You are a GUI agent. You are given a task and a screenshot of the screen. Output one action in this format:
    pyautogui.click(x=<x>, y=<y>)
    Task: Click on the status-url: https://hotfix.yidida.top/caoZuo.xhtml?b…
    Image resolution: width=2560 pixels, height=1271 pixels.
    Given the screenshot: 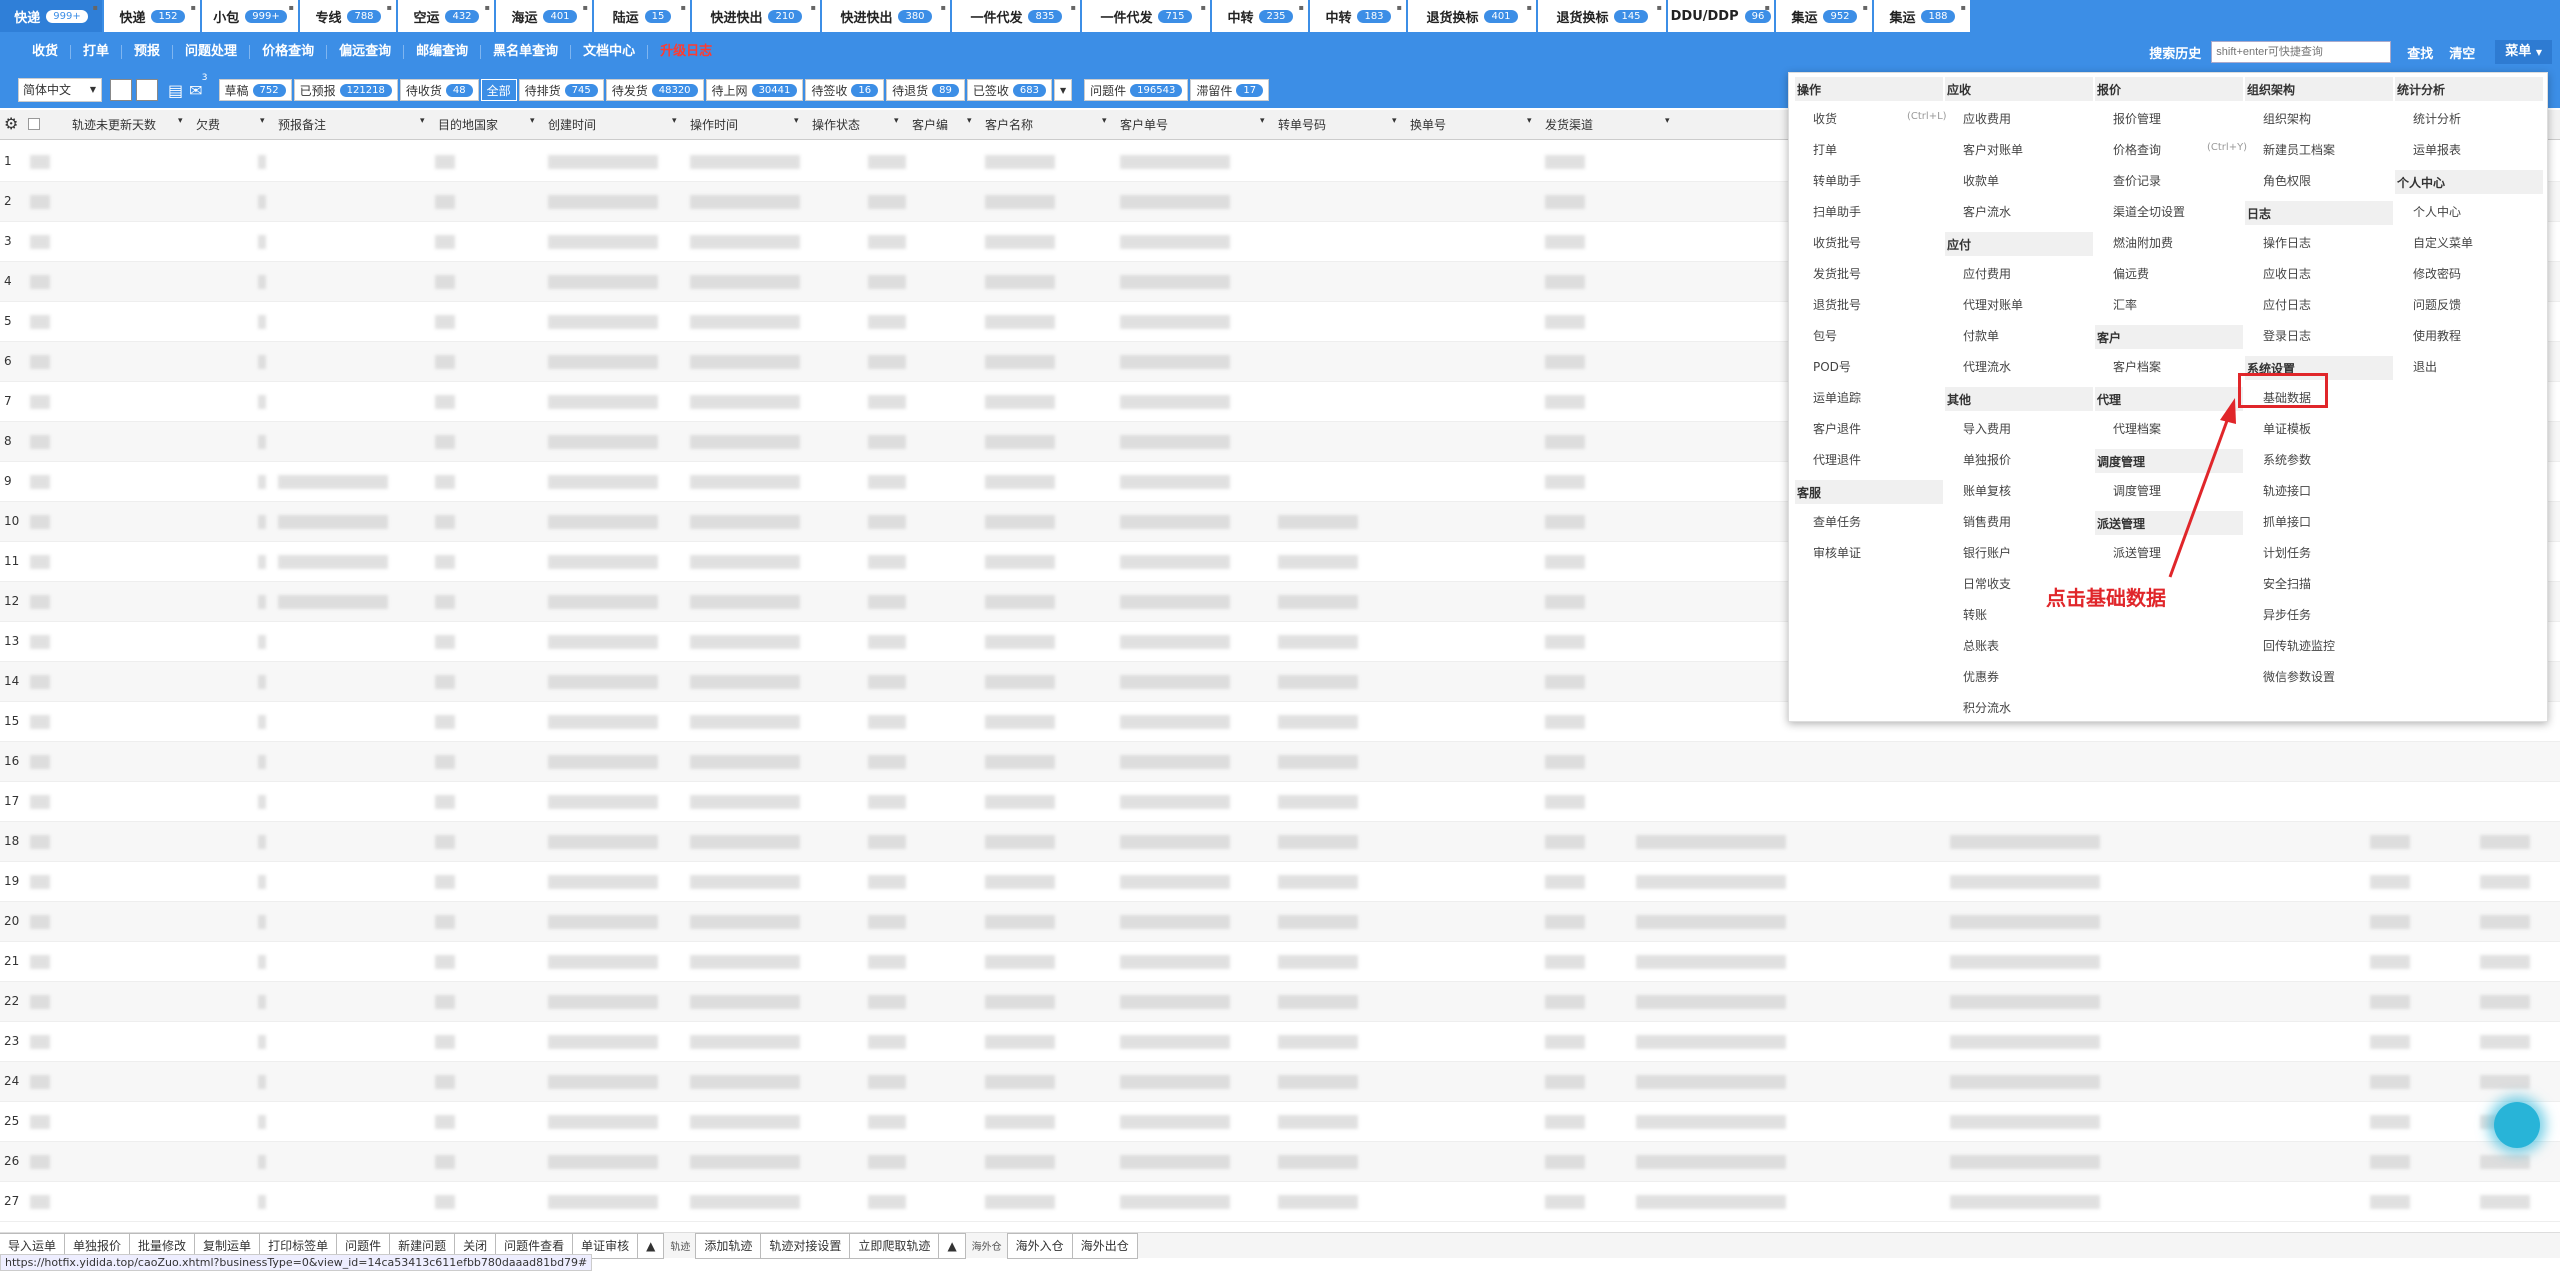 What is the action you would take?
    pyautogui.click(x=296, y=1262)
    